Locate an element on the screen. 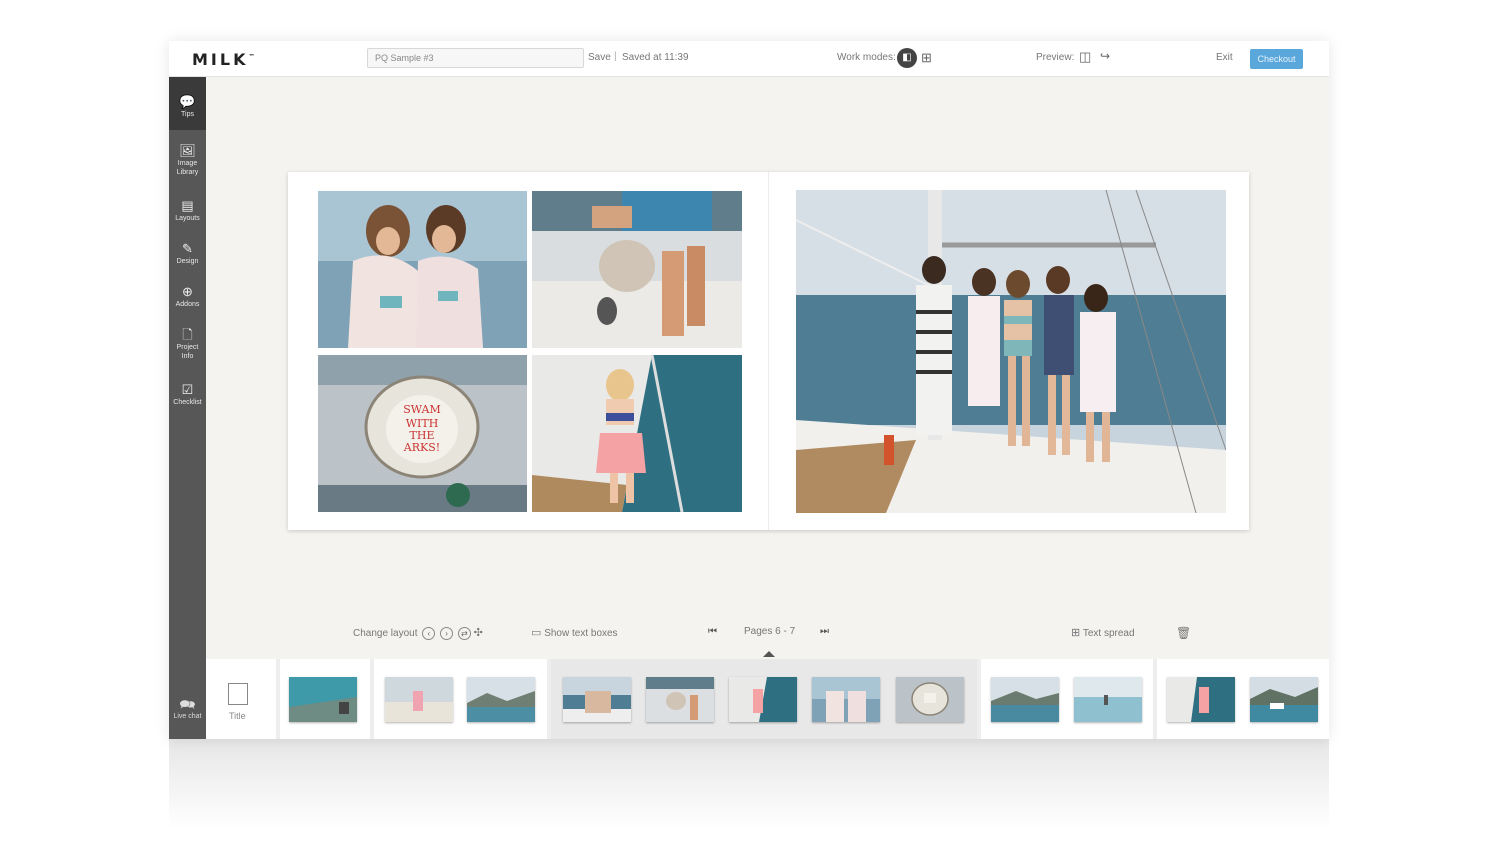 This screenshot has width=1500, height=860. svg-text: ARKS! is located at coordinates (421, 447).